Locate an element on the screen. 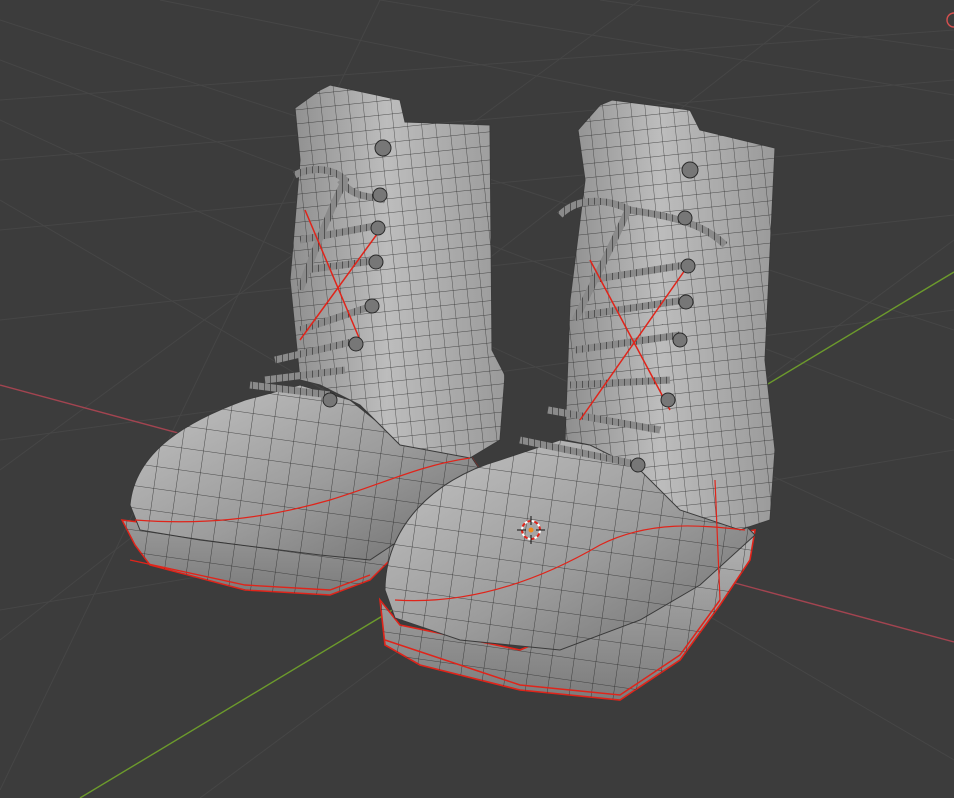  navigation-gizmo-icon is located at coordinates (949, 20).